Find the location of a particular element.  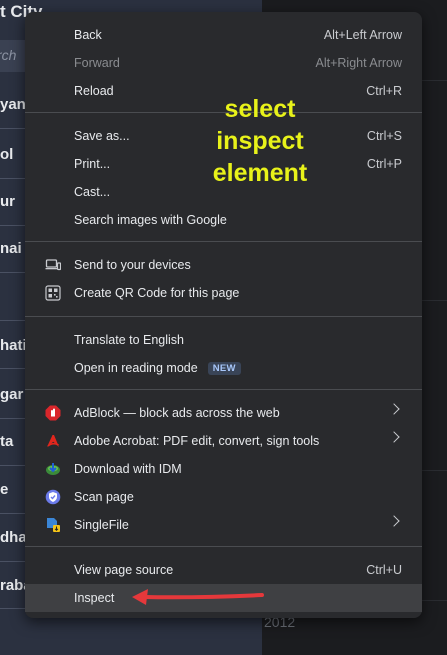

menu-item-send-devices: Send to your devices is located at coordinates (223, 265).